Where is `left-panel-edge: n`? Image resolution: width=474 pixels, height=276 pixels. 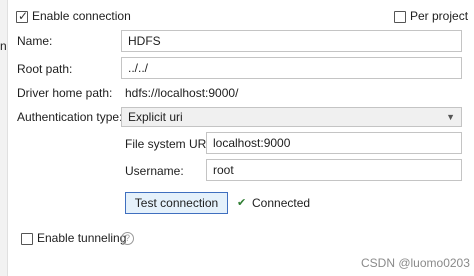 left-panel-edge: n is located at coordinates (4, 138).